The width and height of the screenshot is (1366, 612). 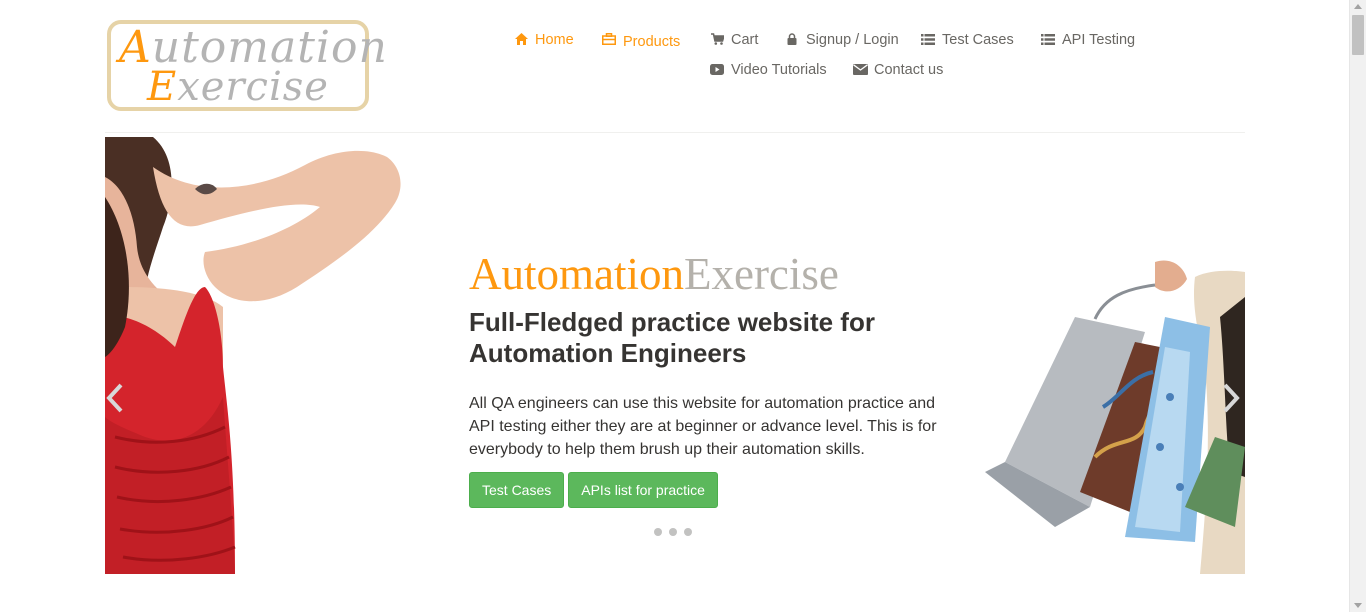 I want to click on nav-home-label: Home, so click(x=554, y=40).